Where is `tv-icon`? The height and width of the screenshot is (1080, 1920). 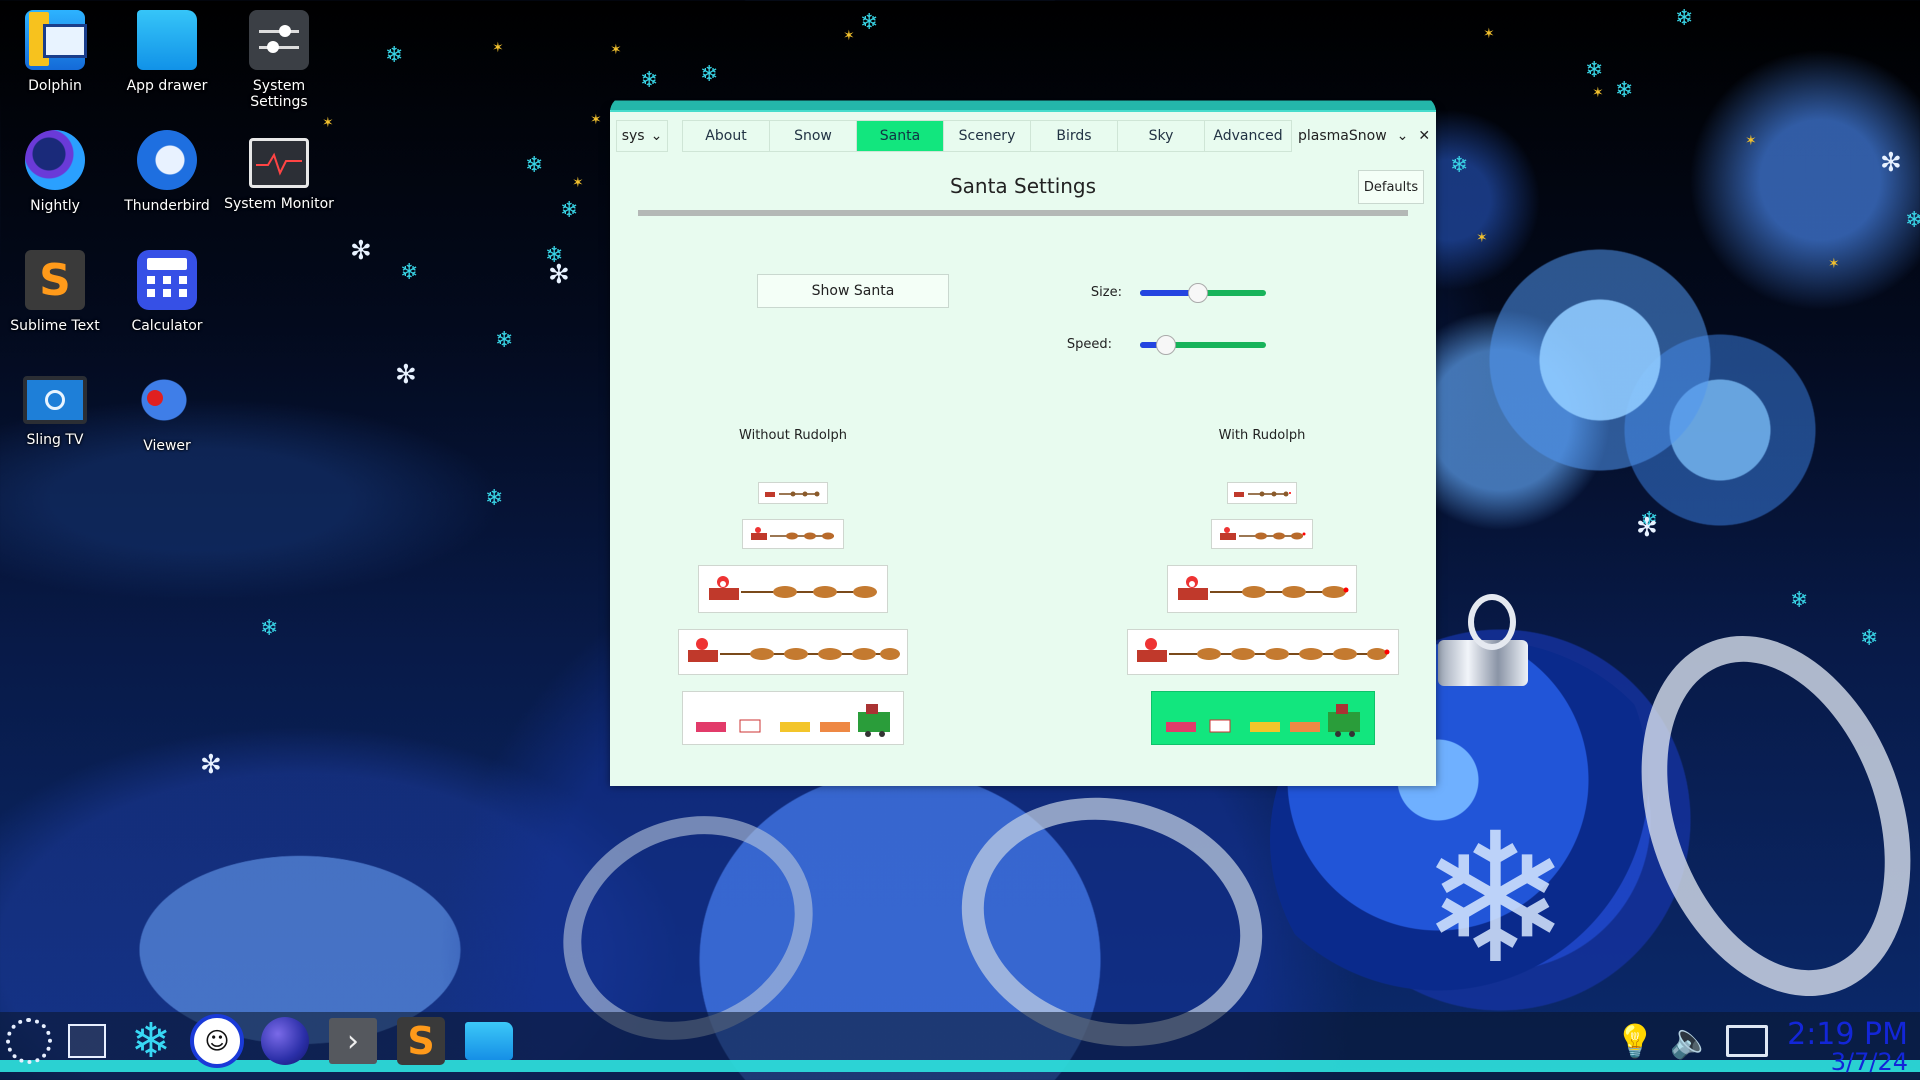 tv-icon is located at coordinates (55, 400).